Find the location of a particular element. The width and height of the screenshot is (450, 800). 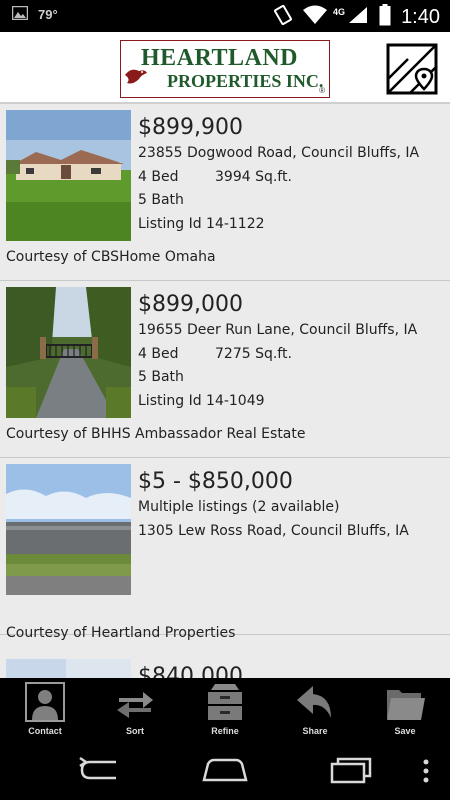

map-view-button is located at coordinates (412, 69).